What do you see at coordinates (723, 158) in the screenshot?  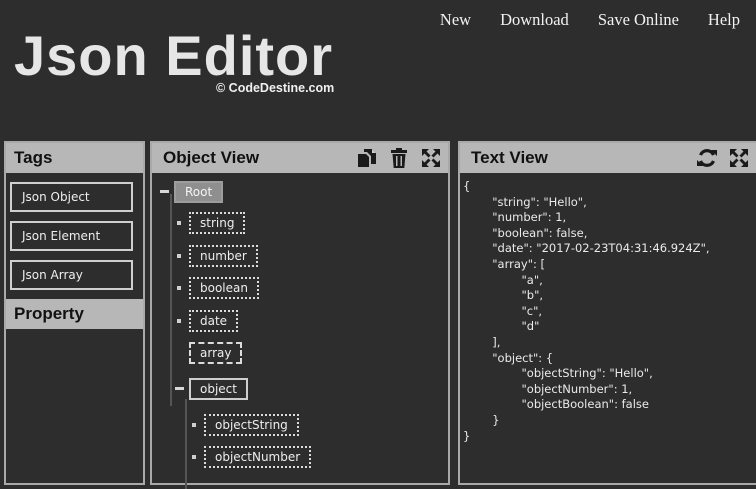 I see `text-view-tools` at bounding box center [723, 158].